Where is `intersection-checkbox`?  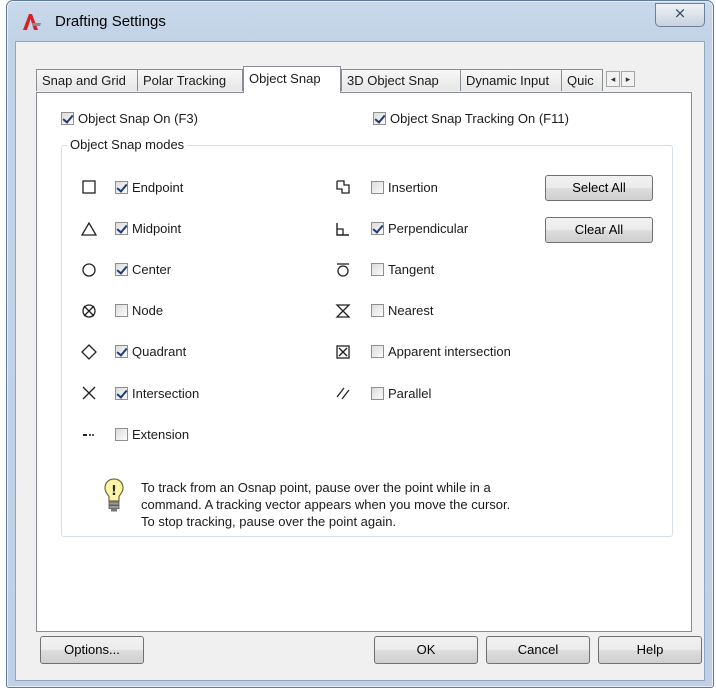 intersection-checkbox is located at coordinates (121, 393).